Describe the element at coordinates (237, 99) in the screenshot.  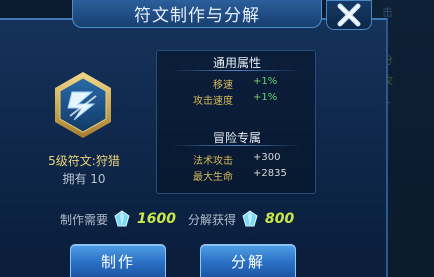
I see `attribute-row: 攻击速度 +1%` at that location.